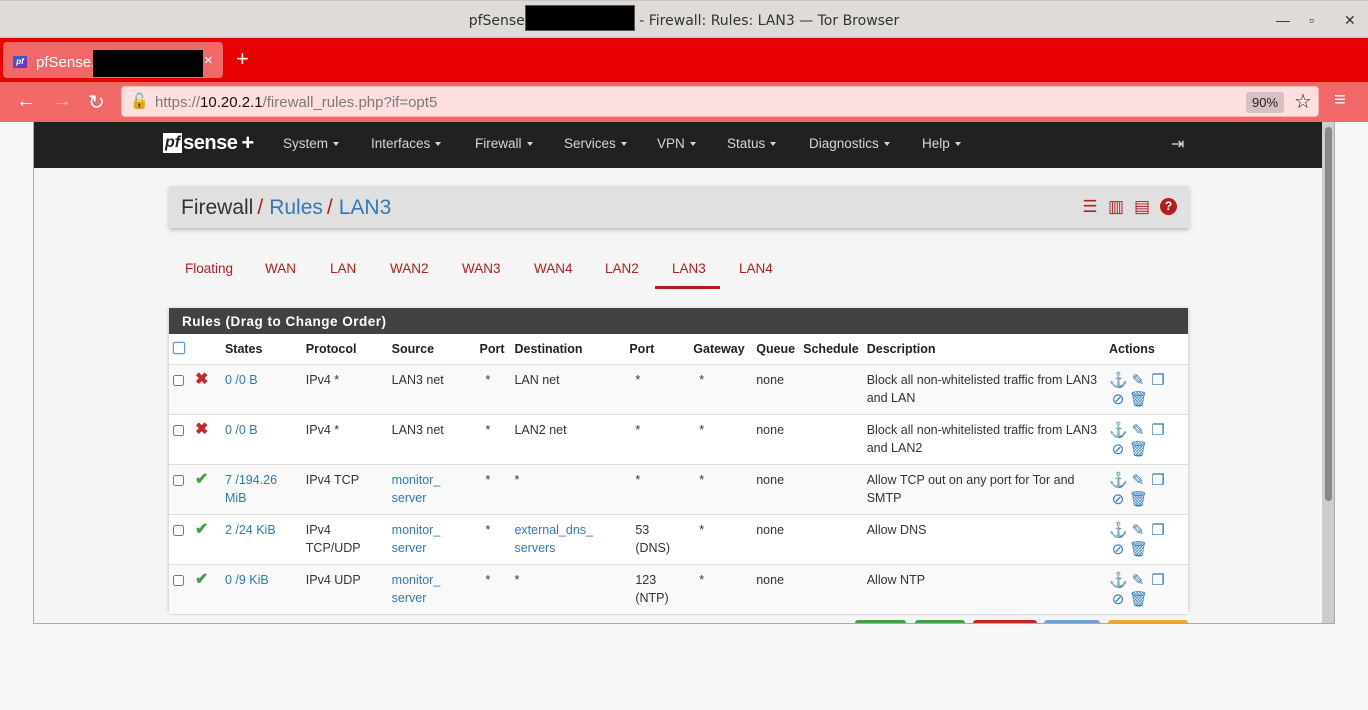  Describe the element at coordinates (406, 143) in the screenshot. I see `nav-interfaces: Interfaces` at that location.